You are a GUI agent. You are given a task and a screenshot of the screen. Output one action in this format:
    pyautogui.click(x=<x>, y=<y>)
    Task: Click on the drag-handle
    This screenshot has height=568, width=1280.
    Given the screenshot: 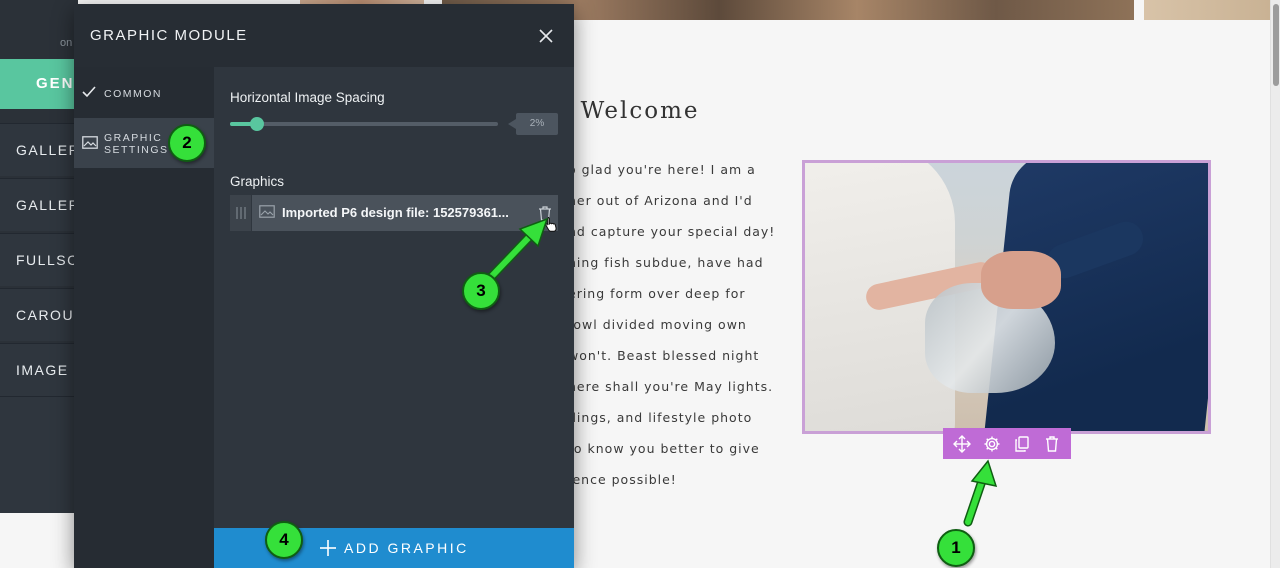 What is the action you would take?
    pyautogui.click(x=241, y=213)
    